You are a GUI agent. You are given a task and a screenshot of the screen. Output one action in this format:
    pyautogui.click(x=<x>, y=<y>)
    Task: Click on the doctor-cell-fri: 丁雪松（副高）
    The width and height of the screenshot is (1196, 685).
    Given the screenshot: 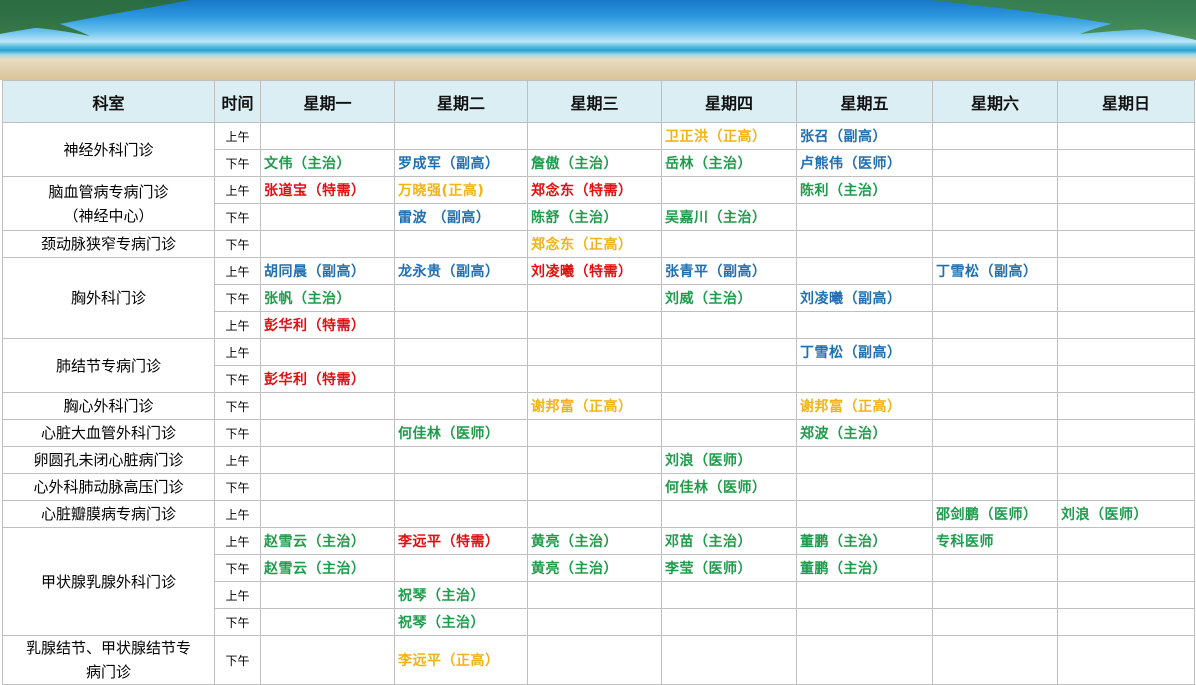 What is the action you would take?
    pyautogui.click(x=864, y=352)
    